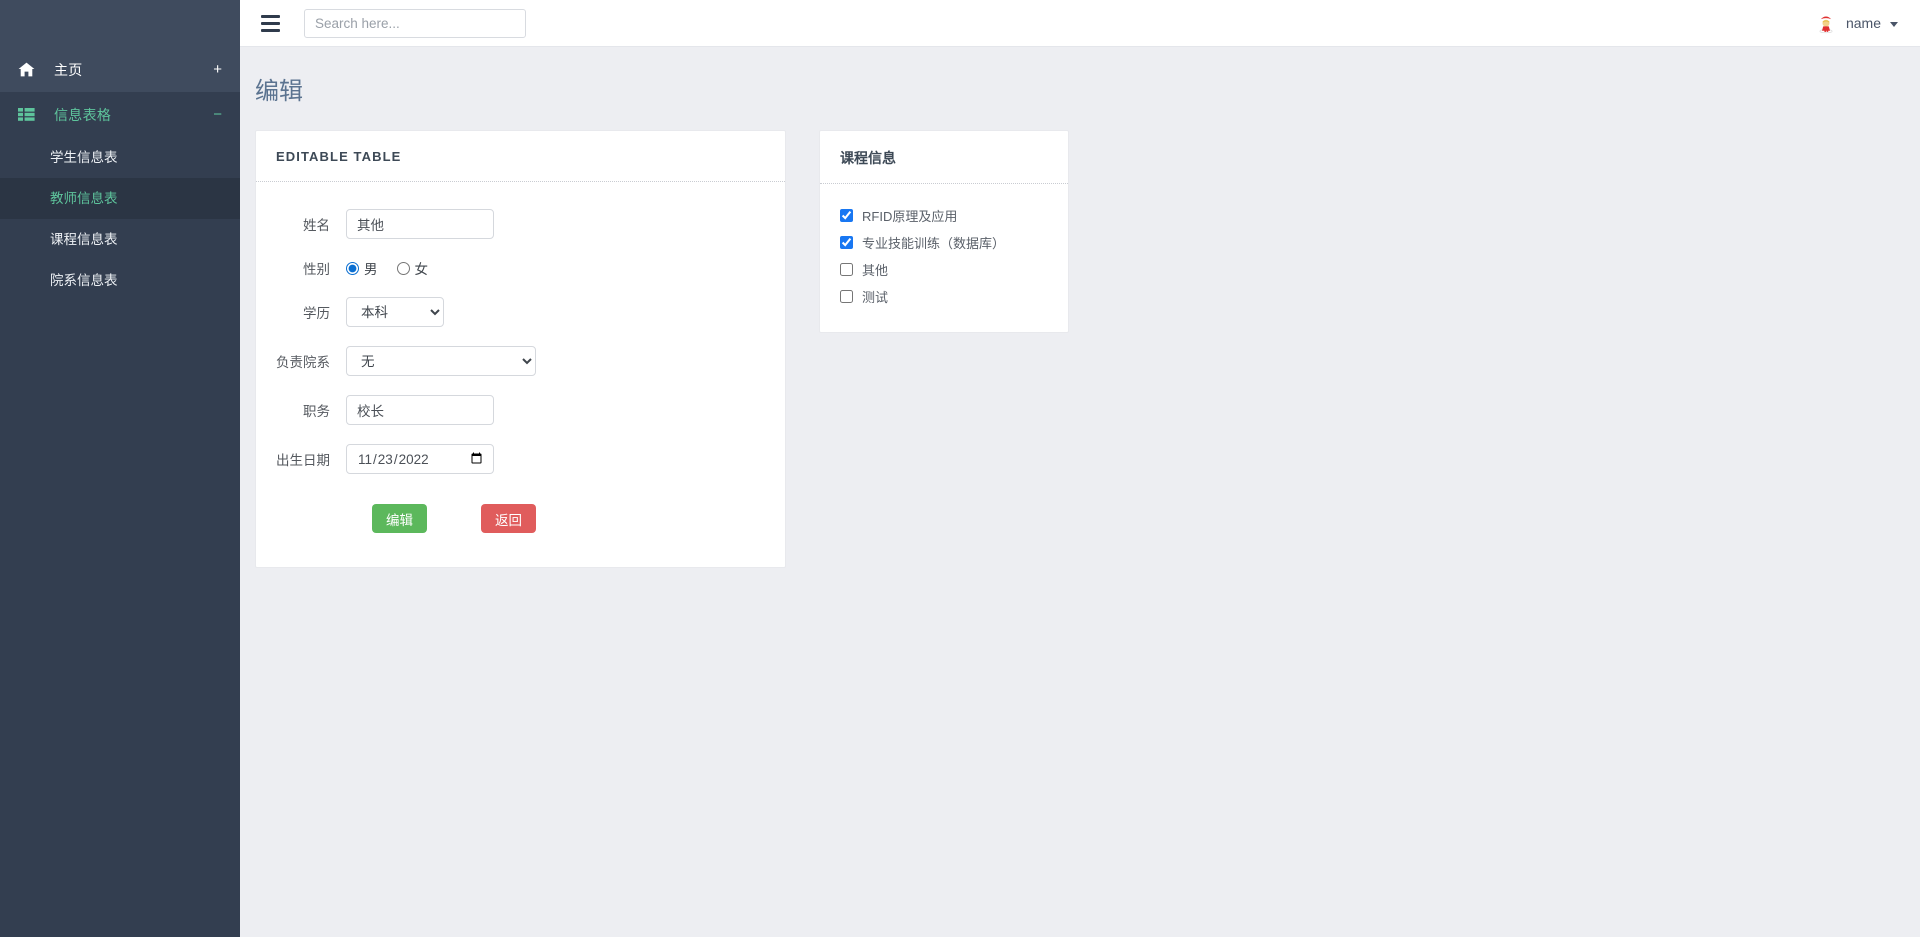  Describe the element at coordinates (68, 69) in the screenshot. I see `sidebar-group-home-label: 主页` at that location.